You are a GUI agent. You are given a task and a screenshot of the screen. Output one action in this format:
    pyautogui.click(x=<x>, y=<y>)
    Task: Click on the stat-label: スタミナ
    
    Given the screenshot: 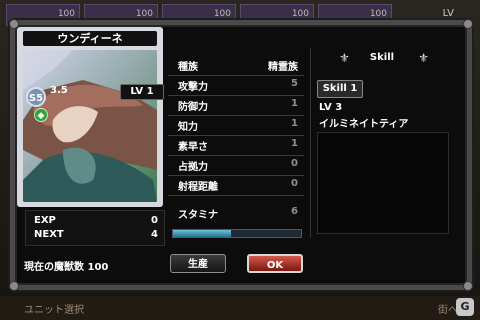 What is the action you would take?
    pyautogui.click(x=198, y=215)
    